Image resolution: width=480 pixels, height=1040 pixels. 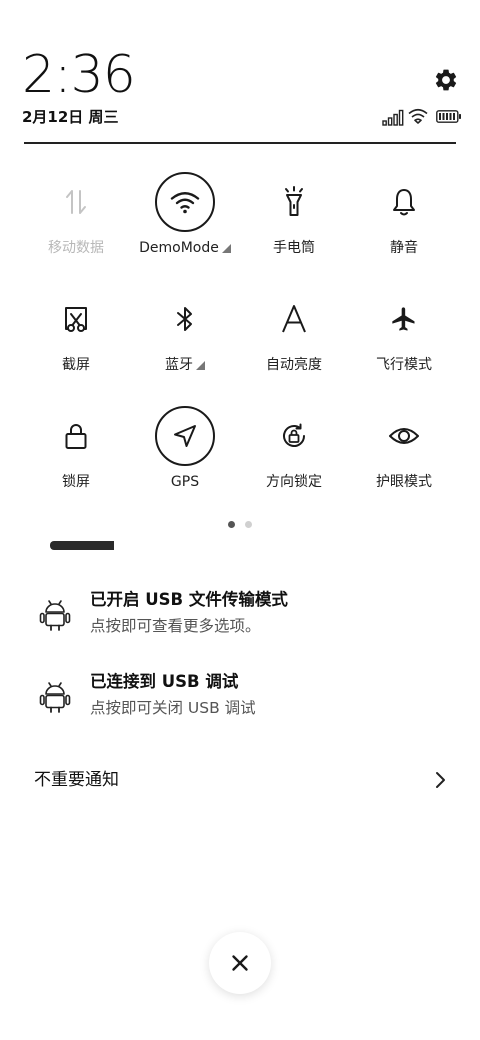 What do you see at coordinates (76, 365) in the screenshot?
I see `tile-label: 截屏` at bounding box center [76, 365].